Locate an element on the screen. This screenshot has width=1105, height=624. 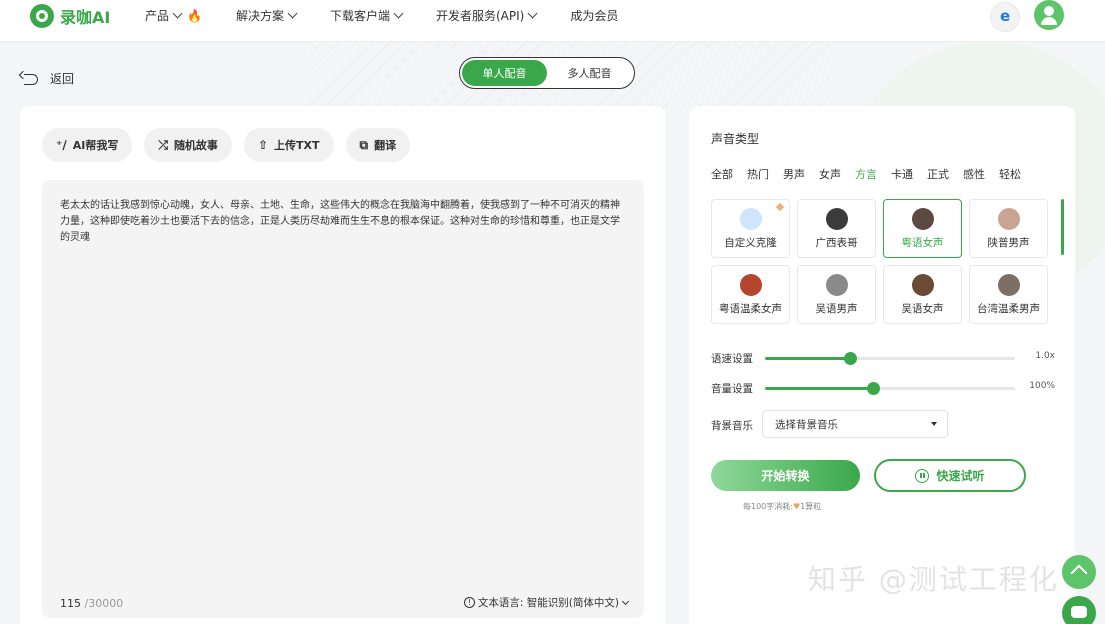
voice-card: 粤语温柔女声 is located at coordinates (750, 294).